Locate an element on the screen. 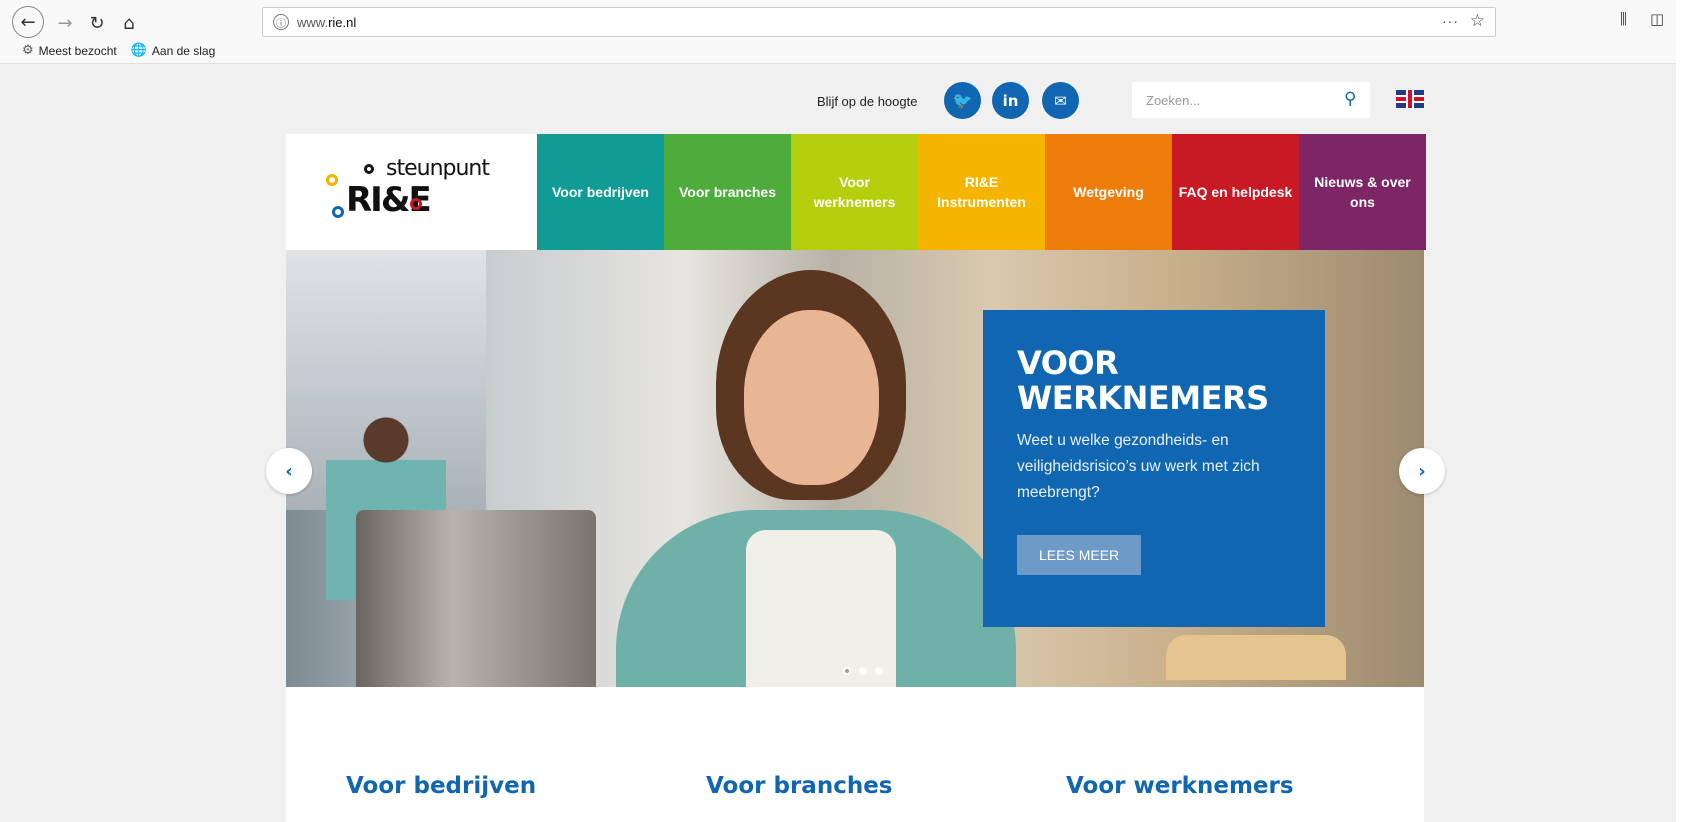 Image resolution: width=1696 pixels, height=822 pixels. woman-apron is located at coordinates (821, 608).